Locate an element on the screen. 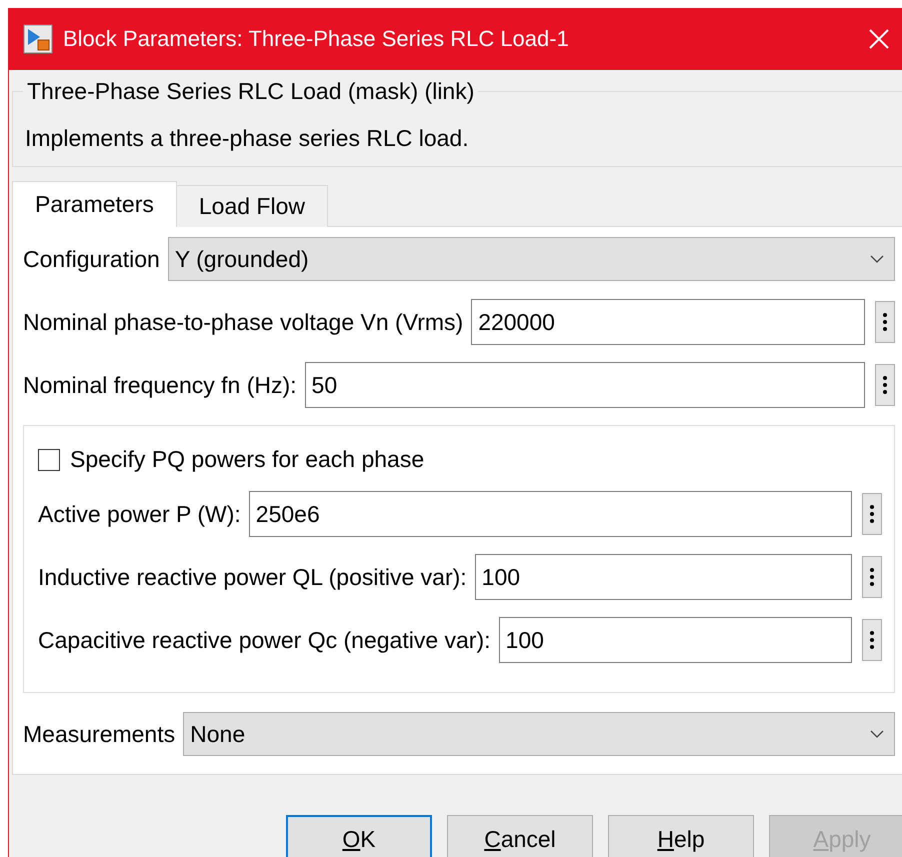 This screenshot has width=902, height=857. field-label: Measurements is located at coordinates (99, 734).